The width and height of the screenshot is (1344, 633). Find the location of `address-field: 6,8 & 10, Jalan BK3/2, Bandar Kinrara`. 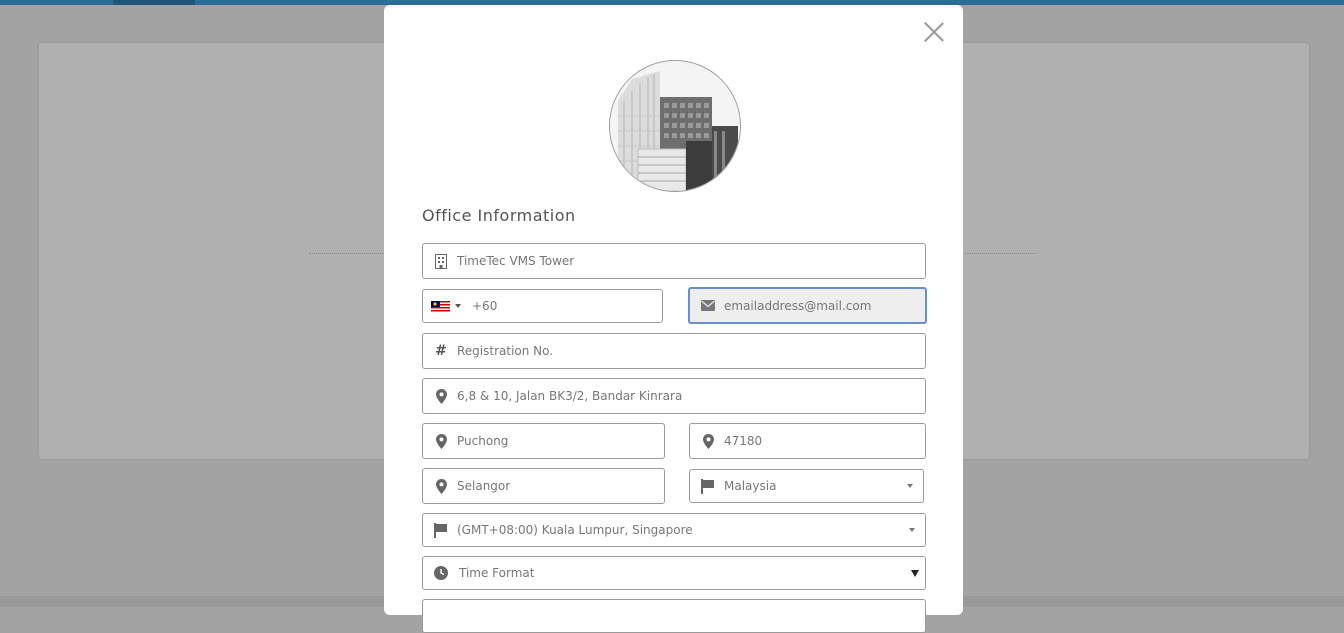

address-field: 6,8 & 10, Jalan BK3/2, Bandar Kinrara is located at coordinates (674, 396).